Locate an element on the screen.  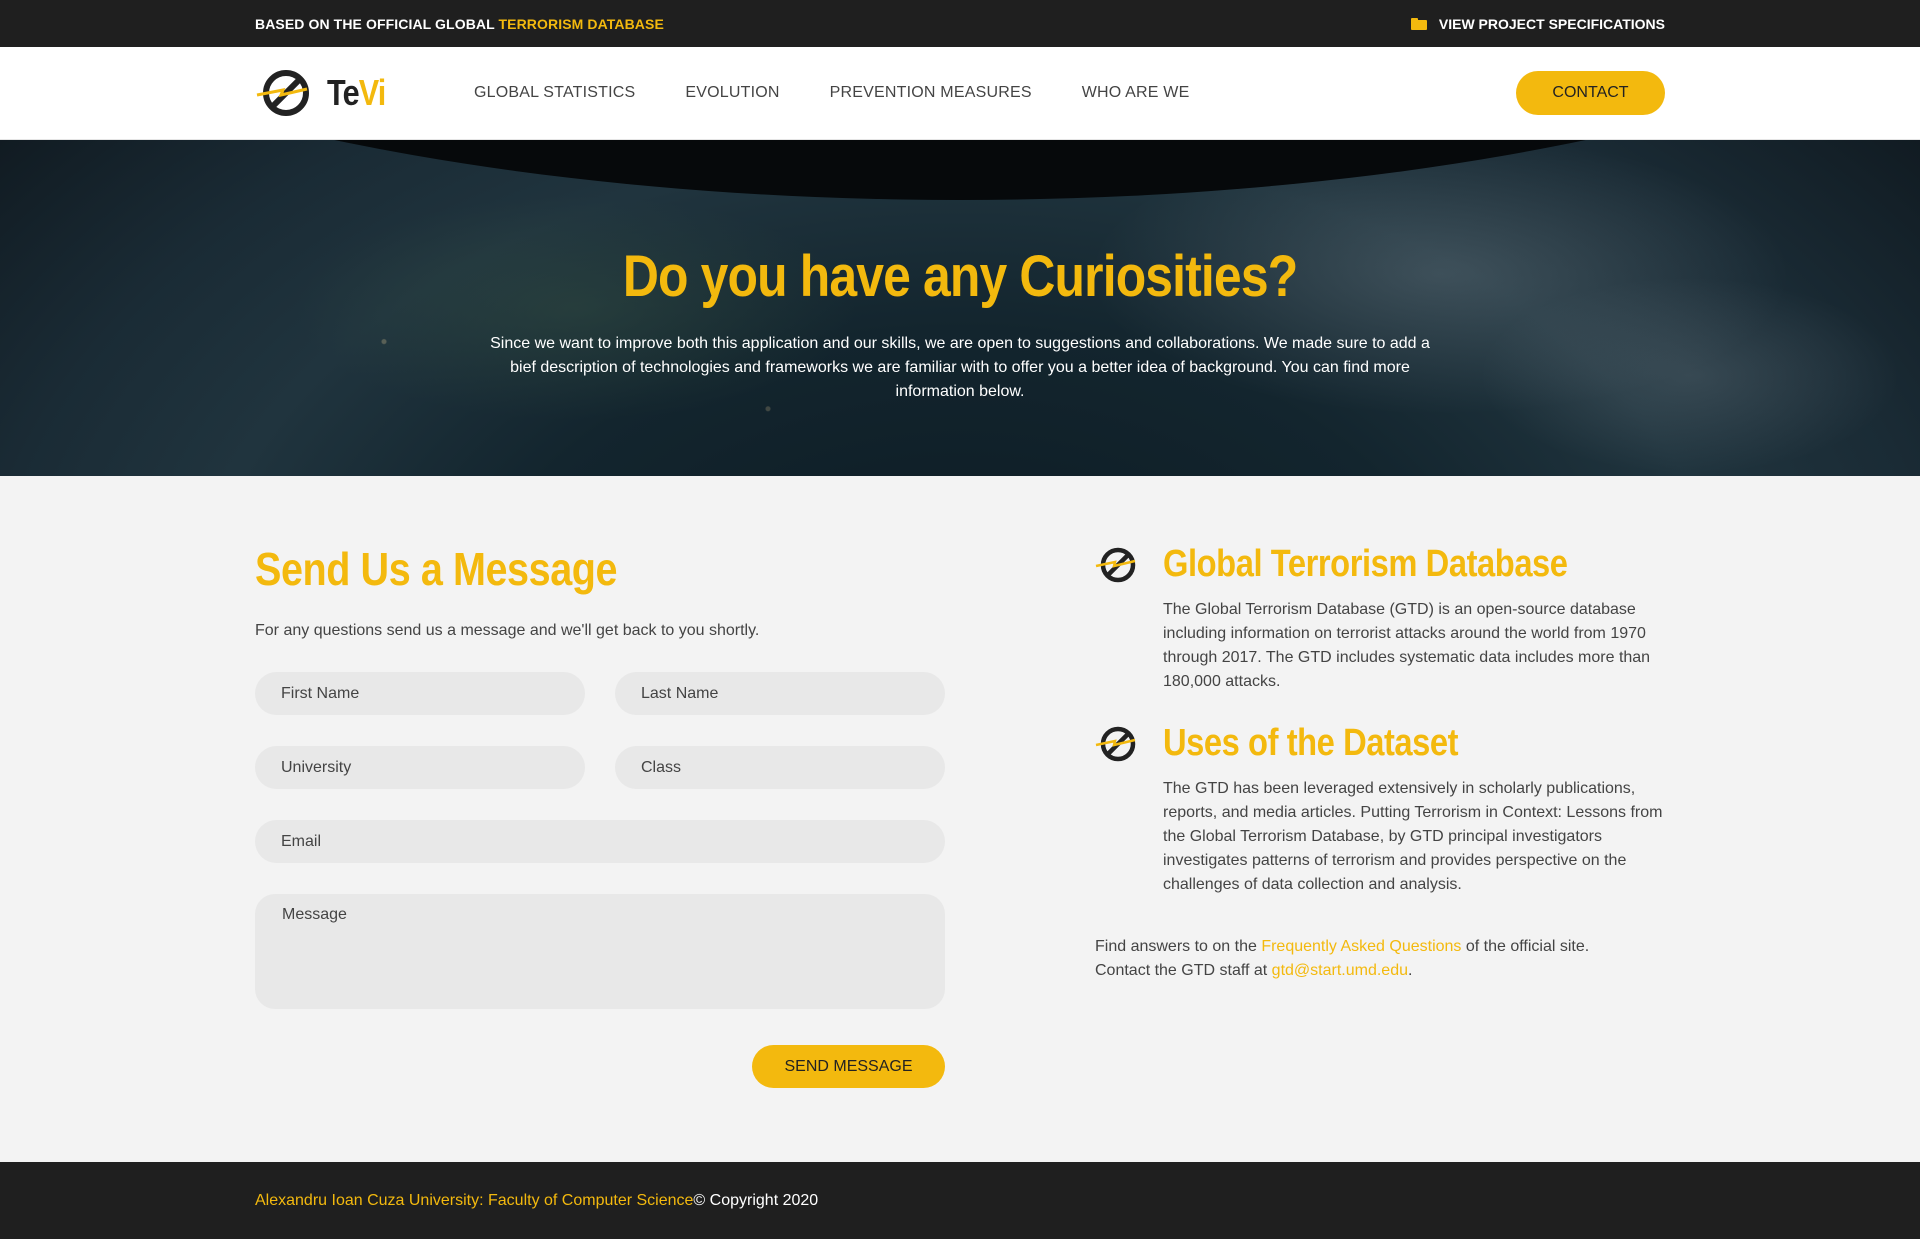
logo-text: TeVi is located at coordinates (357, 93).